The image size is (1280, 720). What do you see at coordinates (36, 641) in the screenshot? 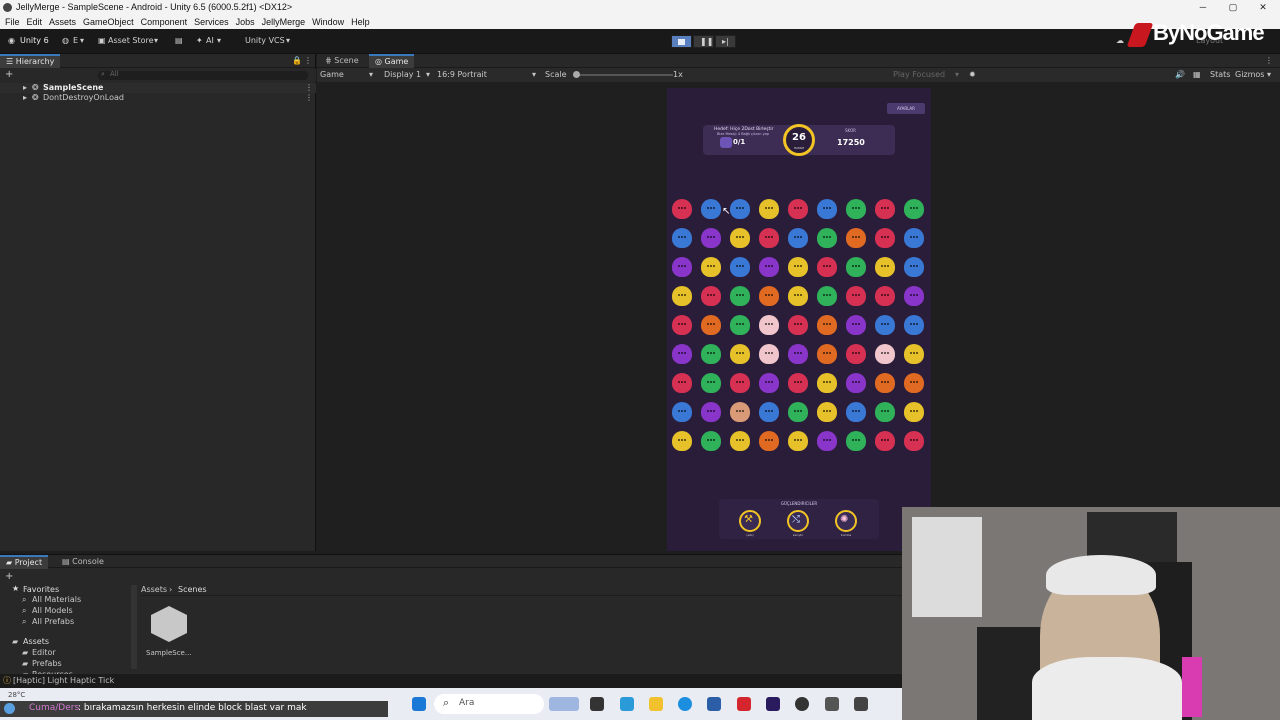
I see `assets-folder-label: Assets` at bounding box center [36, 641].